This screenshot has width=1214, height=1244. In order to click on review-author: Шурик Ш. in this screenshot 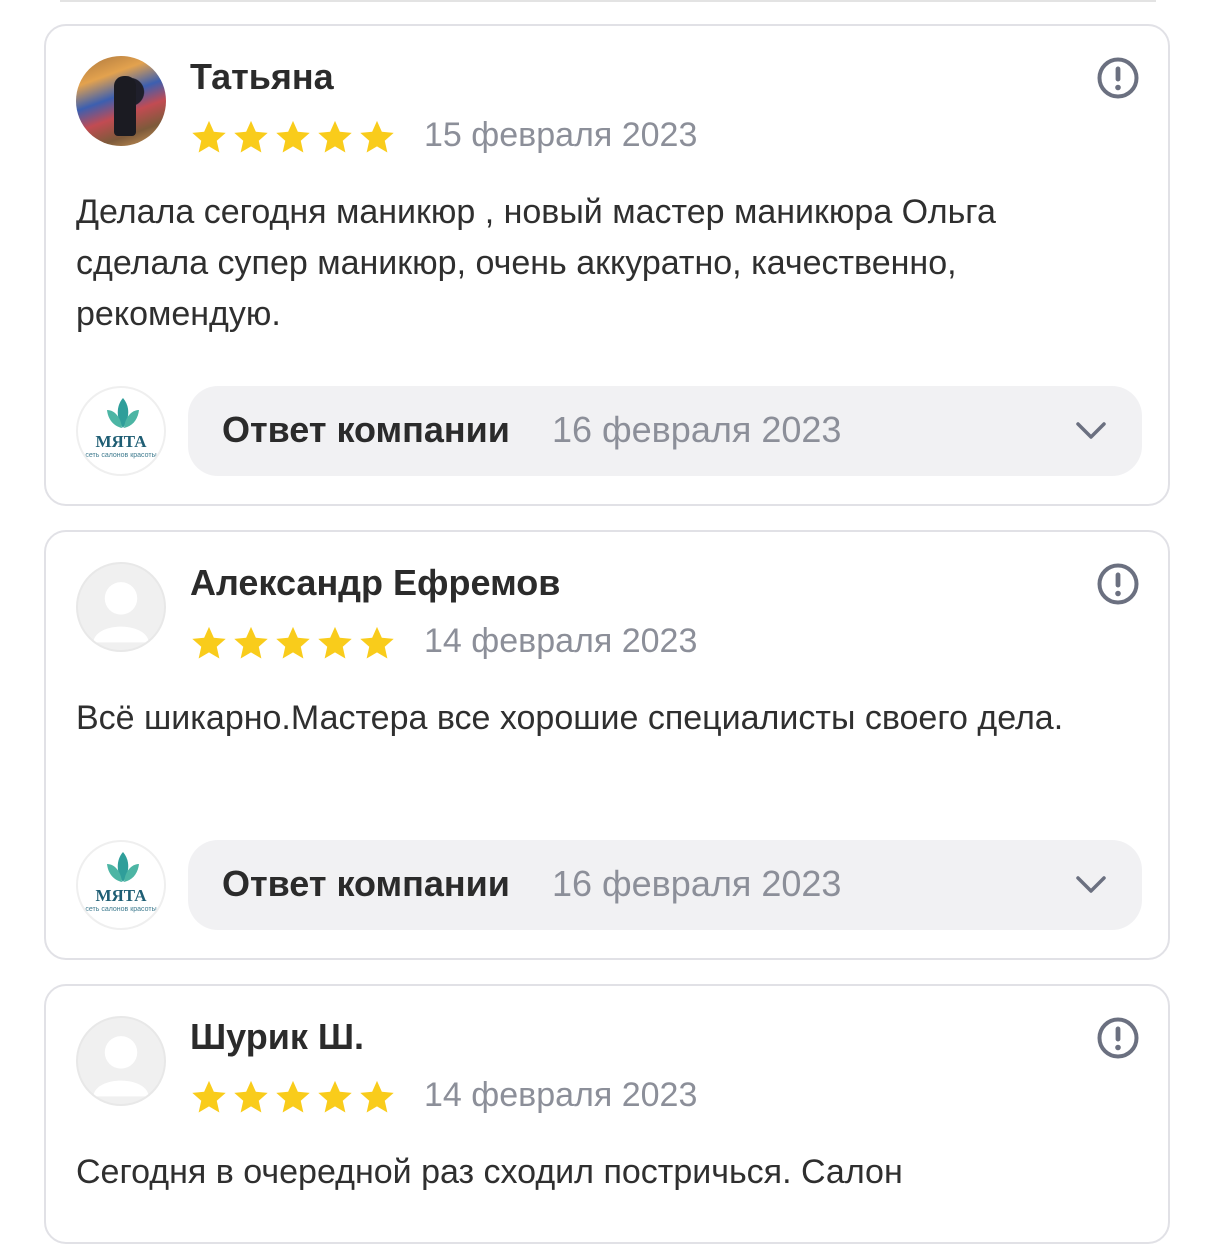, I will do `click(277, 1037)`.